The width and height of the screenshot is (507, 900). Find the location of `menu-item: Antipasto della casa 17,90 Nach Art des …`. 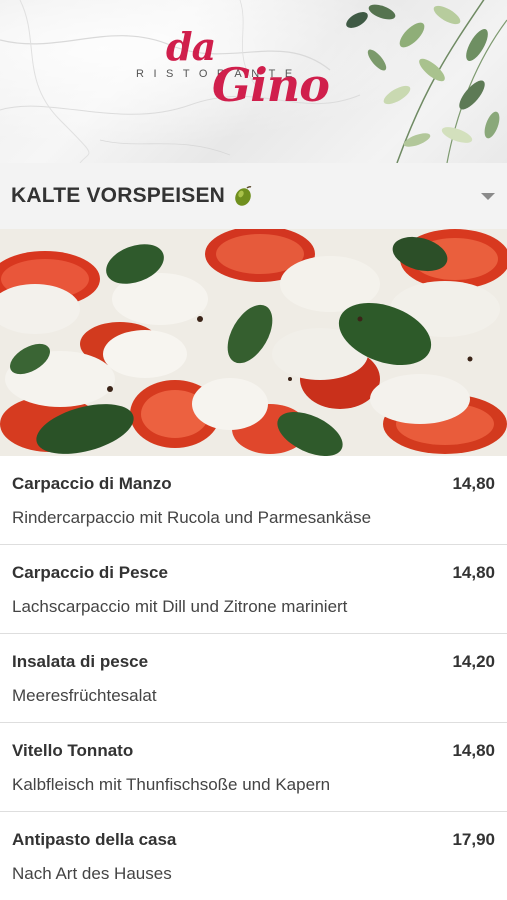

menu-item: Antipasto della casa 17,90 Nach Art des … is located at coordinates (253, 856).